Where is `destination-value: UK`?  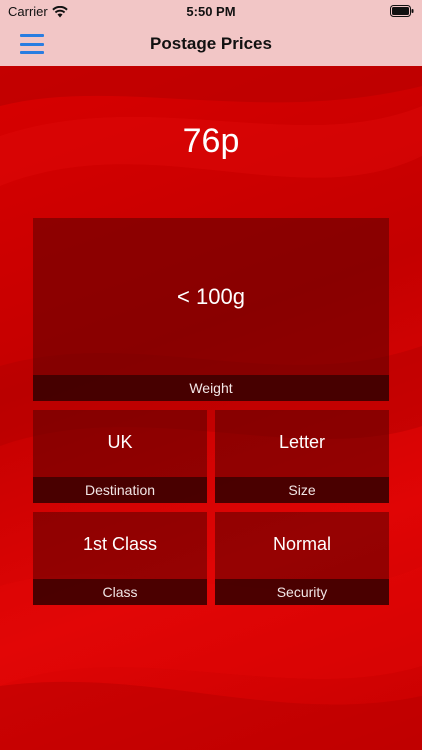 destination-value: UK is located at coordinates (120, 442).